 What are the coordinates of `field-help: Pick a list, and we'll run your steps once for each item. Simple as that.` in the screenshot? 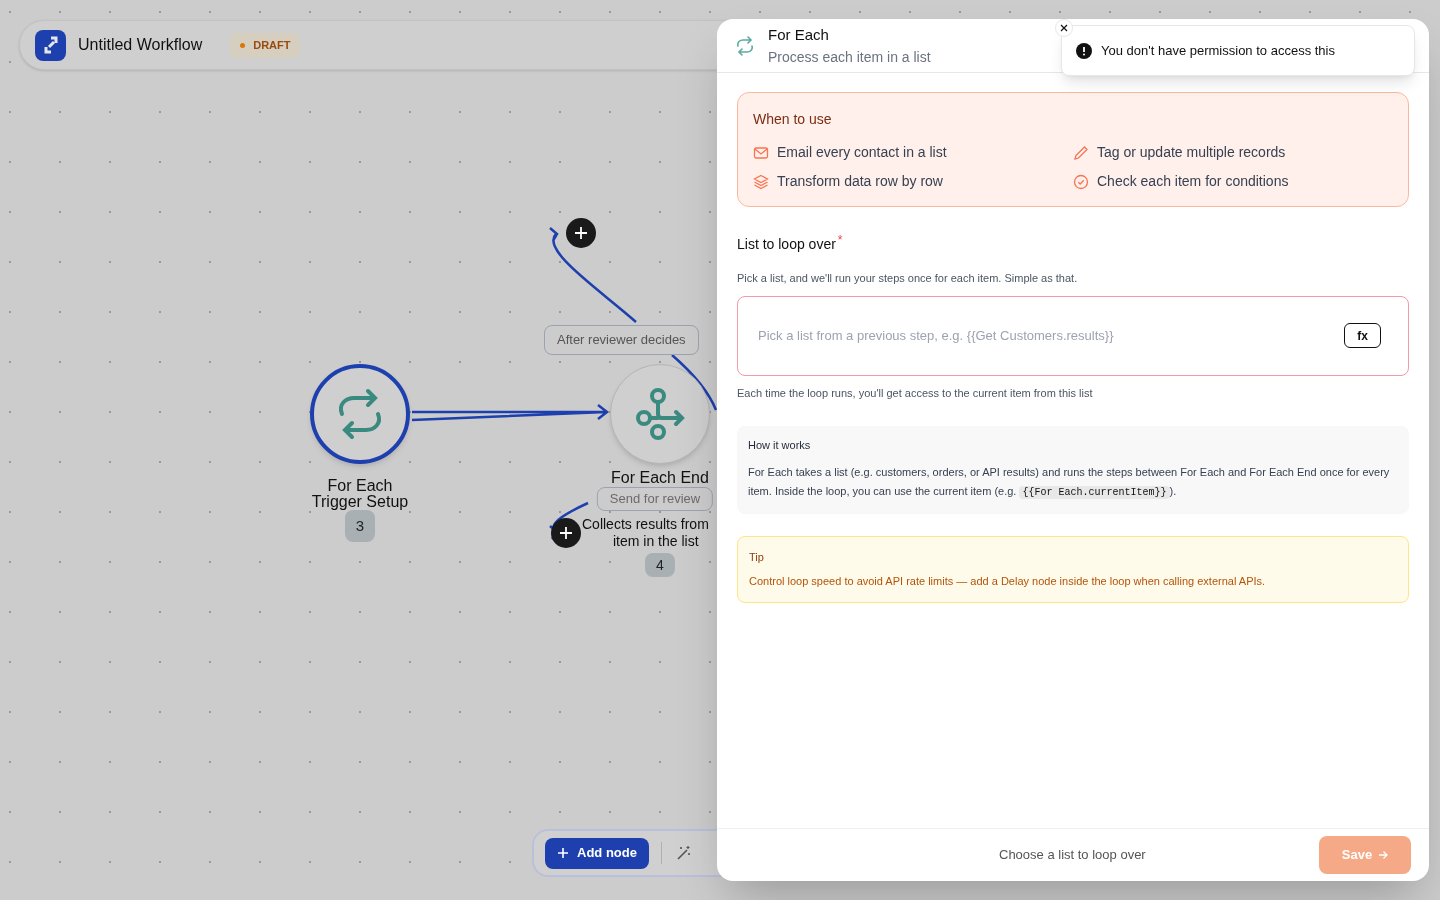 It's located at (908, 278).